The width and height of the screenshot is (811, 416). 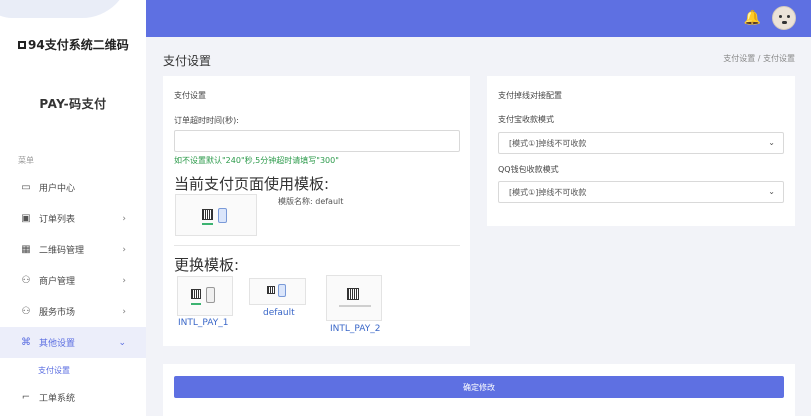 I want to click on ticket-icon: ⌐, so click(x=26, y=397).